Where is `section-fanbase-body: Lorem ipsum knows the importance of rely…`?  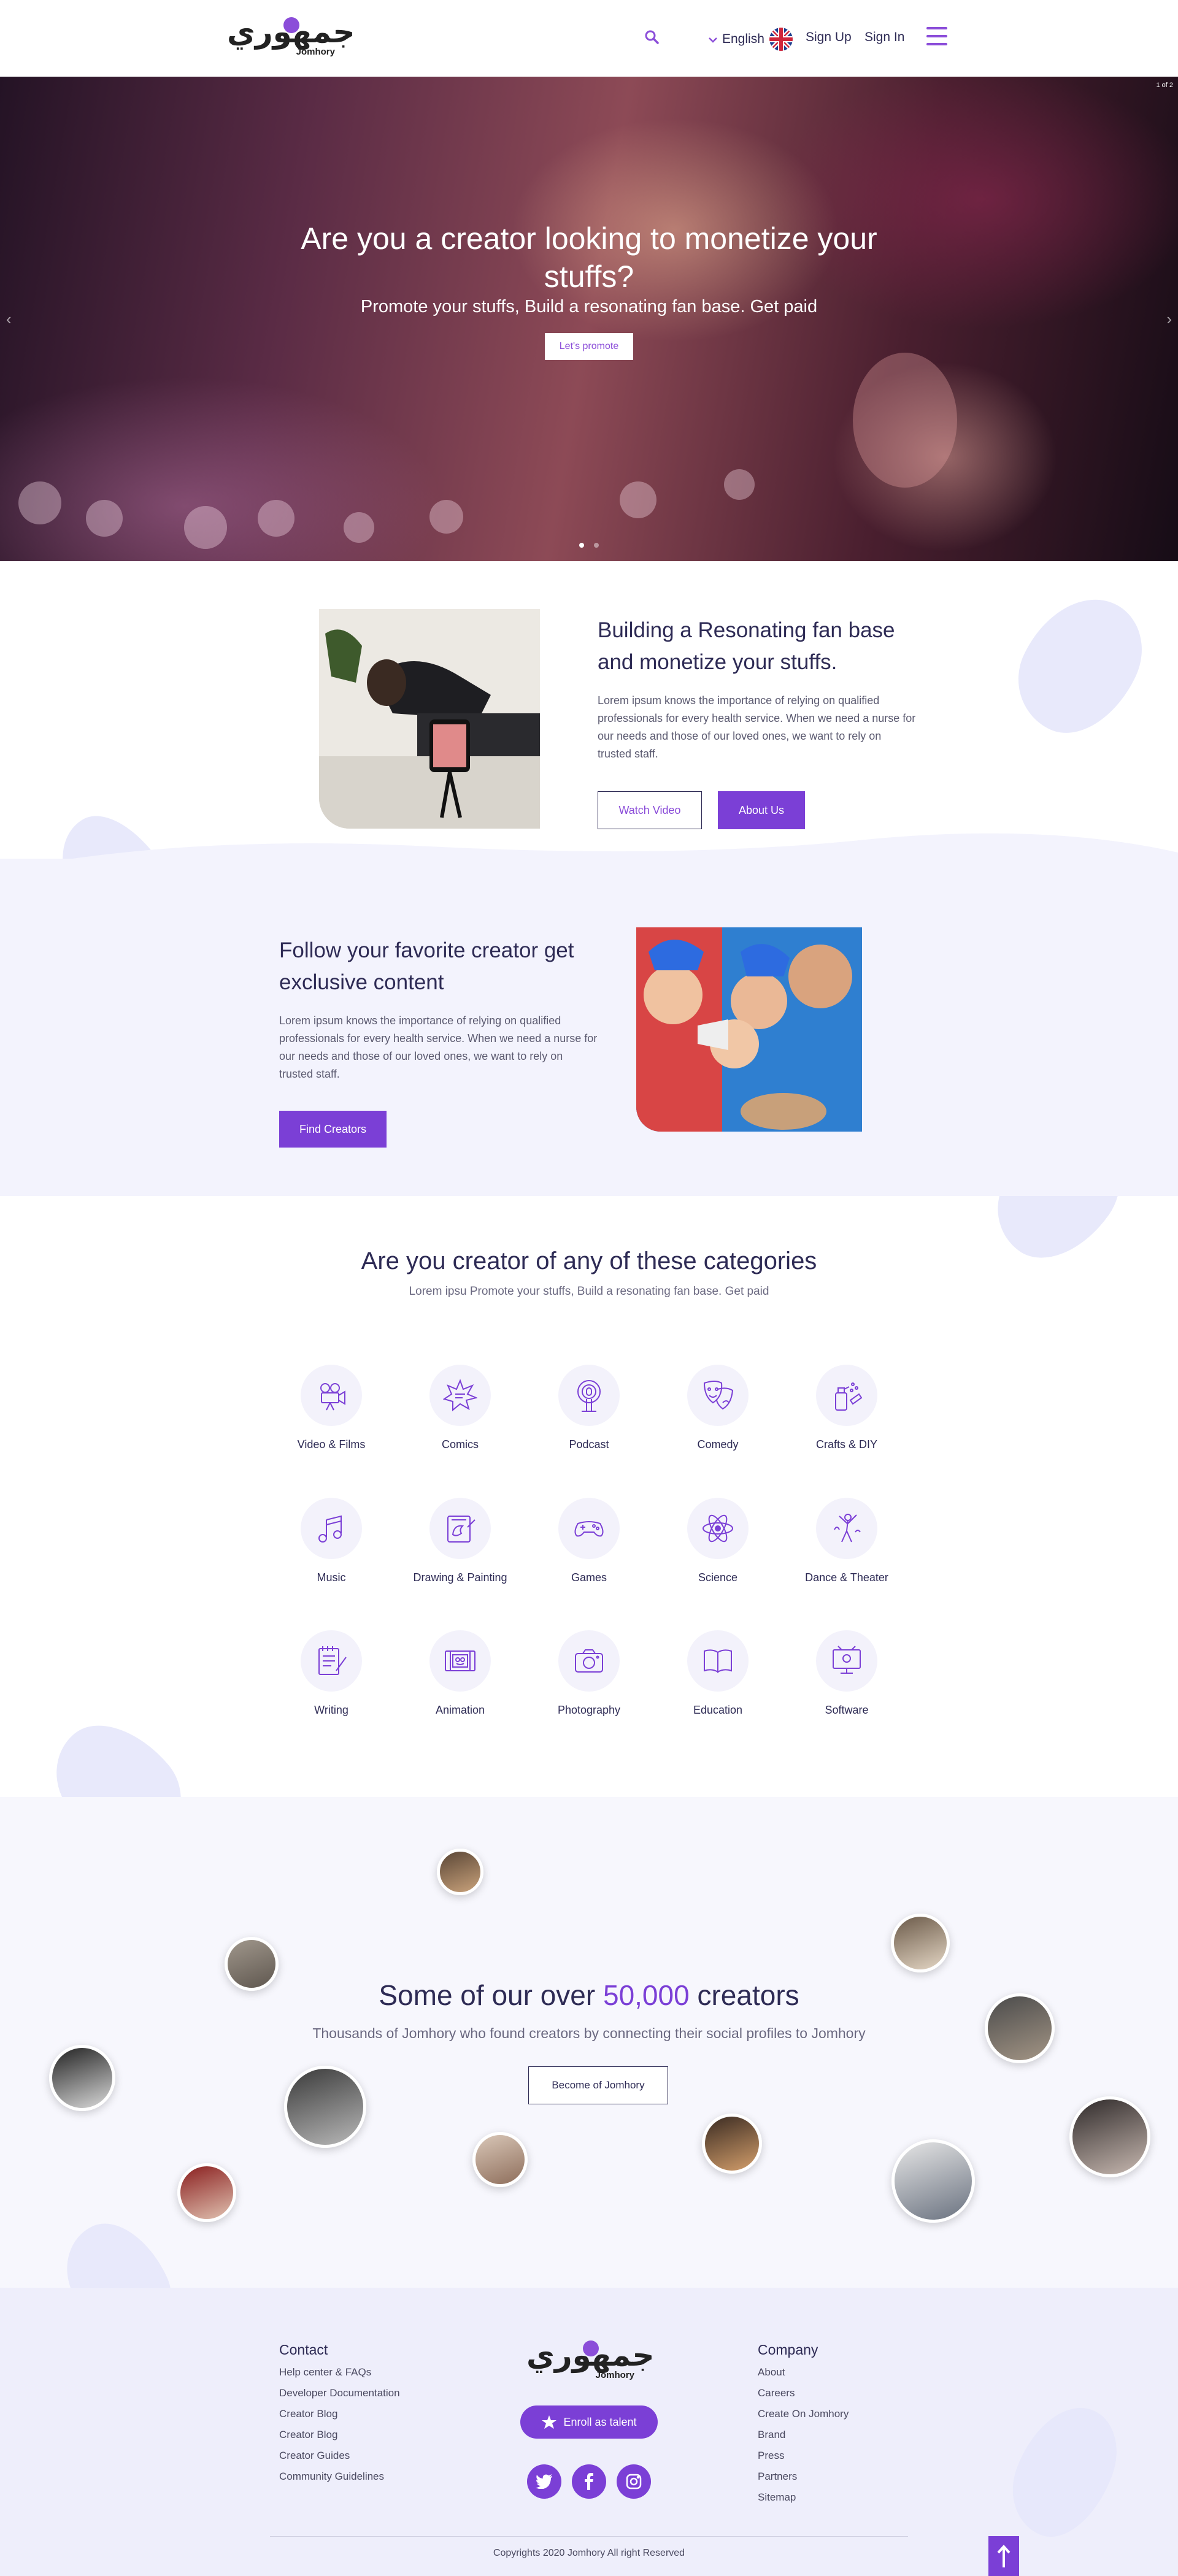
section-fanbase-body: Lorem ipsum knows the importance of rely… is located at coordinates (757, 727).